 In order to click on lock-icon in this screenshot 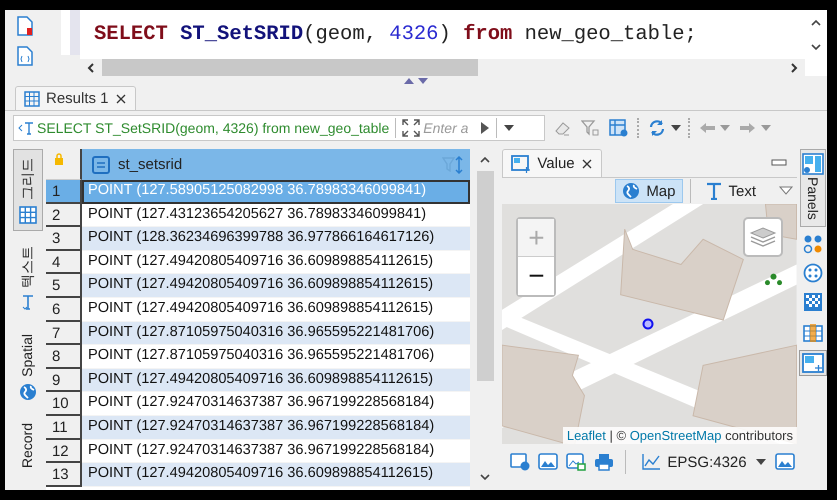, I will do `click(59, 159)`.